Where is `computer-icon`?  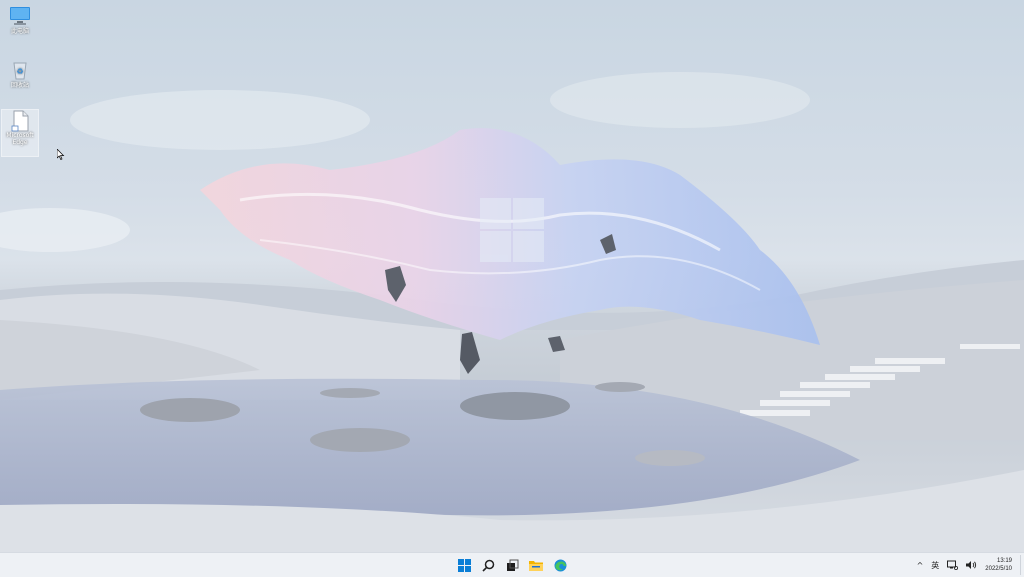 computer-icon is located at coordinates (20, 16).